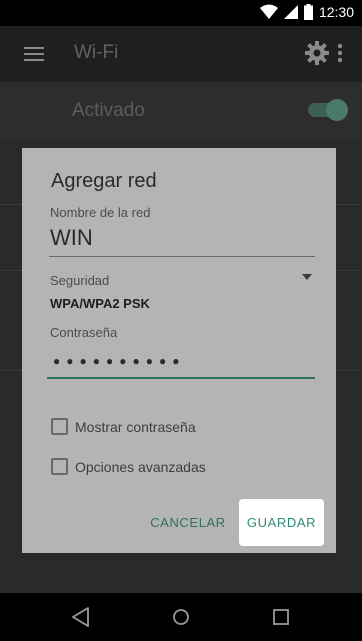  Describe the element at coordinates (340, 53) in the screenshot. I see `overflow-menu-icon` at that location.